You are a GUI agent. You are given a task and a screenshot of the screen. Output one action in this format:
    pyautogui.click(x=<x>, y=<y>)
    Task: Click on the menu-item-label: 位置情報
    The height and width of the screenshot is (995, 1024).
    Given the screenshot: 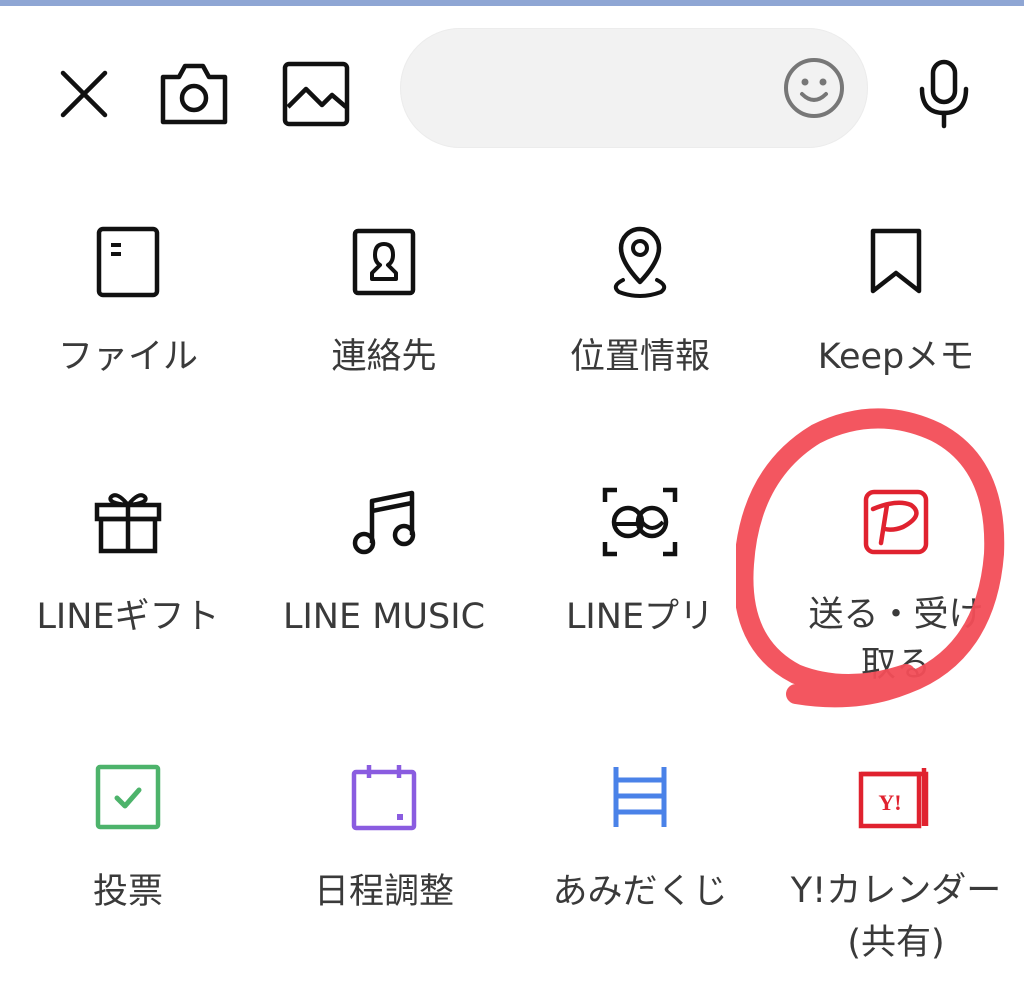 What is the action you would take?
    pyautogui.click(x=639, y=357)
    